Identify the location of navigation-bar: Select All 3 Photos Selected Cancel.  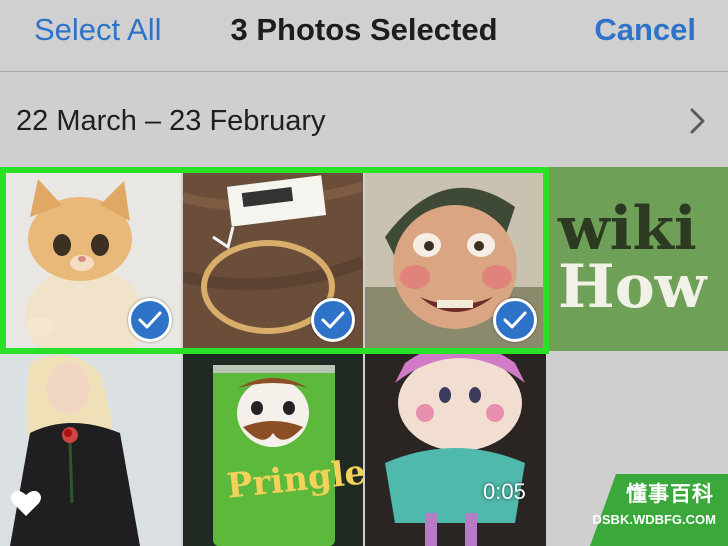
(364, 36).